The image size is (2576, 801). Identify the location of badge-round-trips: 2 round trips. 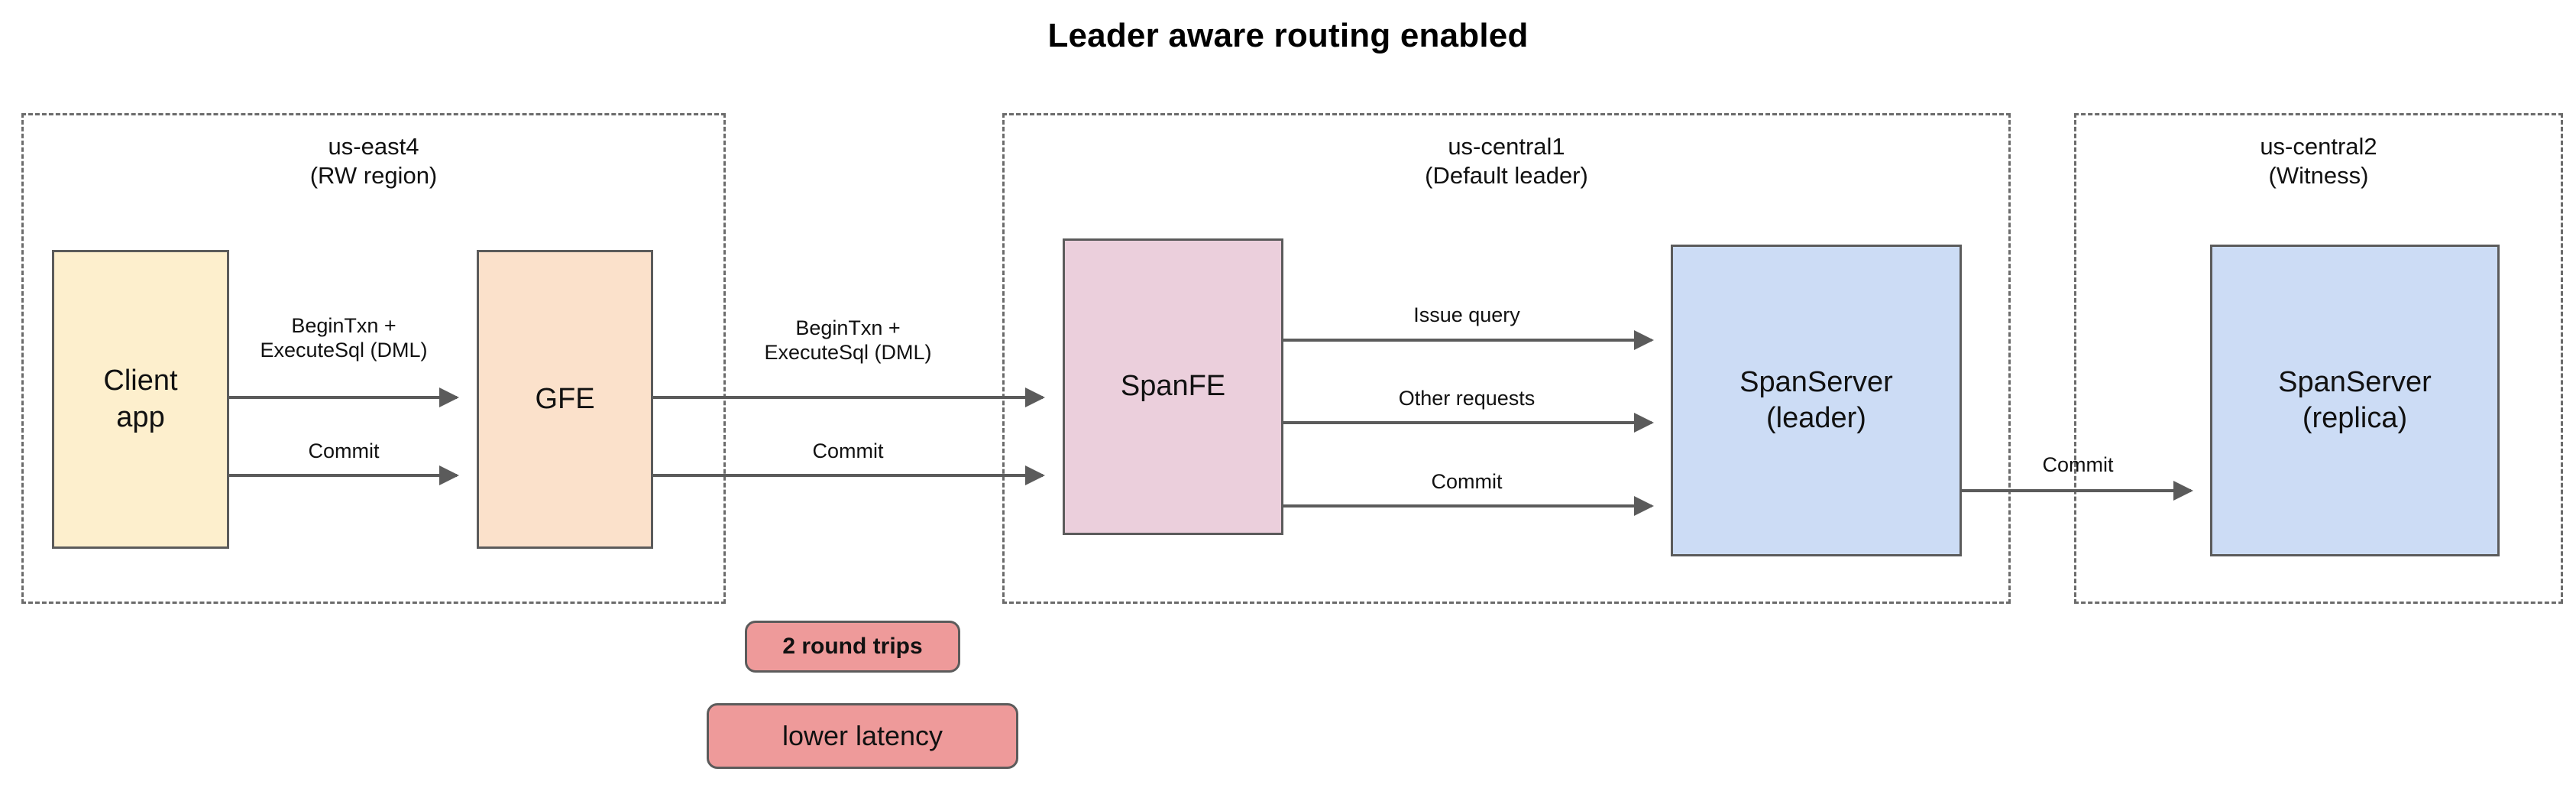
(852, 647).